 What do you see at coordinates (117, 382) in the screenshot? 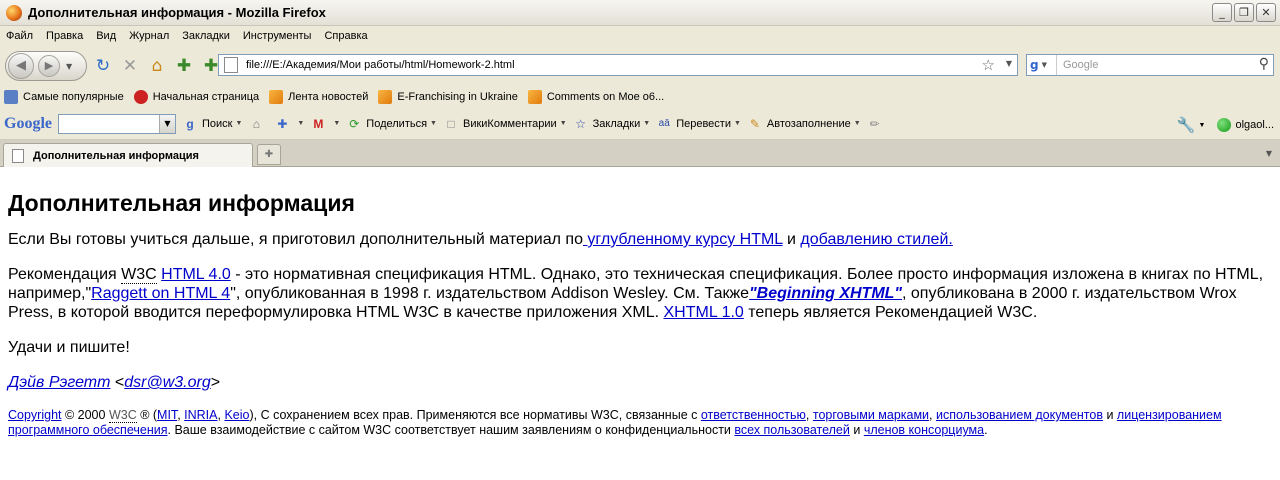
I see `sig-lt: <` at bounding box center [117, 382].